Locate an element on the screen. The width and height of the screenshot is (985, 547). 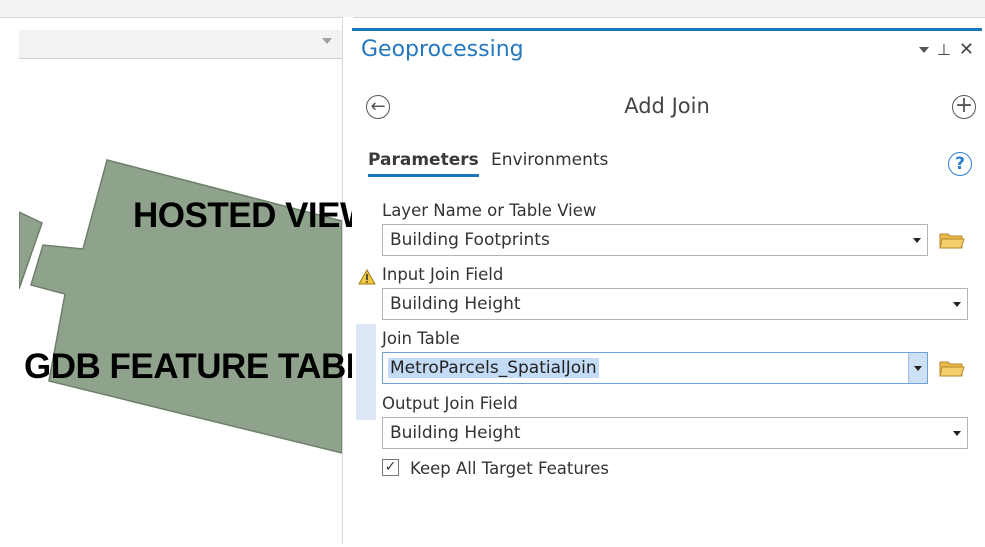
hosted-view-annotation: HOSTED VIEW is located at coordinates (253, 215).